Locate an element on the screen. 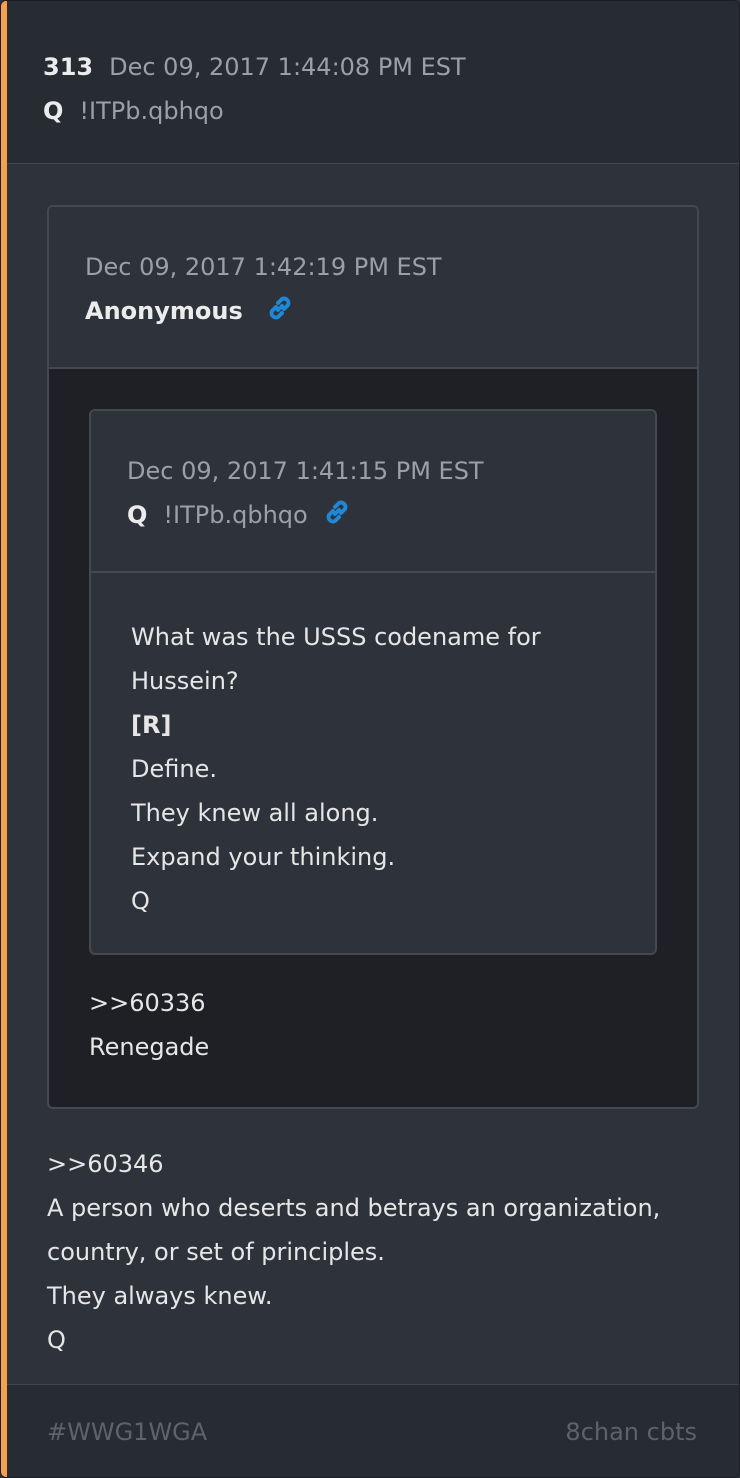 The height and width of the screenshot is (1478, 740). quoted-post-outer-text: >>60336 Renegade is located at coordinates (149, 1025).